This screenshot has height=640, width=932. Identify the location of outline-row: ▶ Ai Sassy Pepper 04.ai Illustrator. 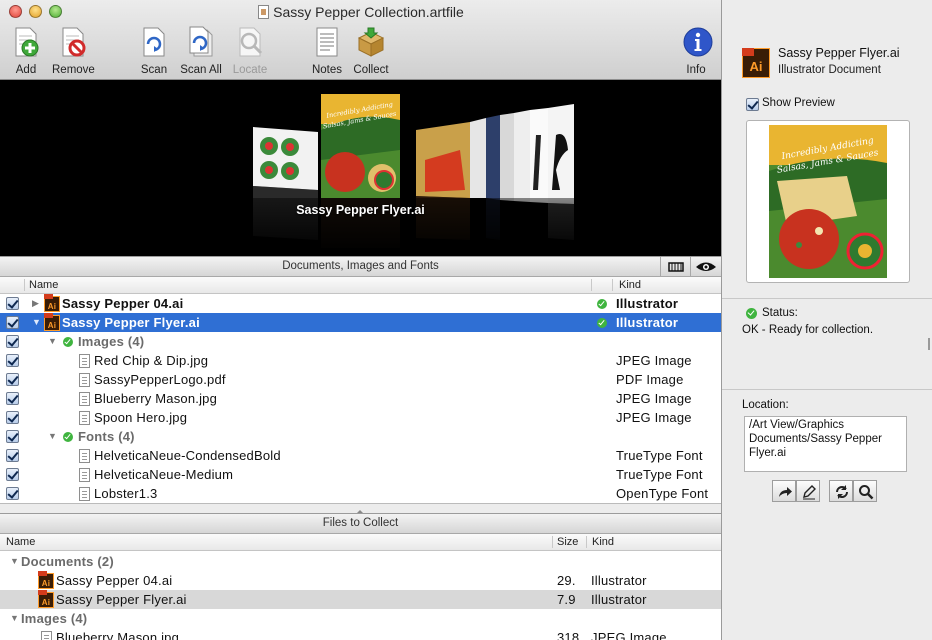
(360, 303).